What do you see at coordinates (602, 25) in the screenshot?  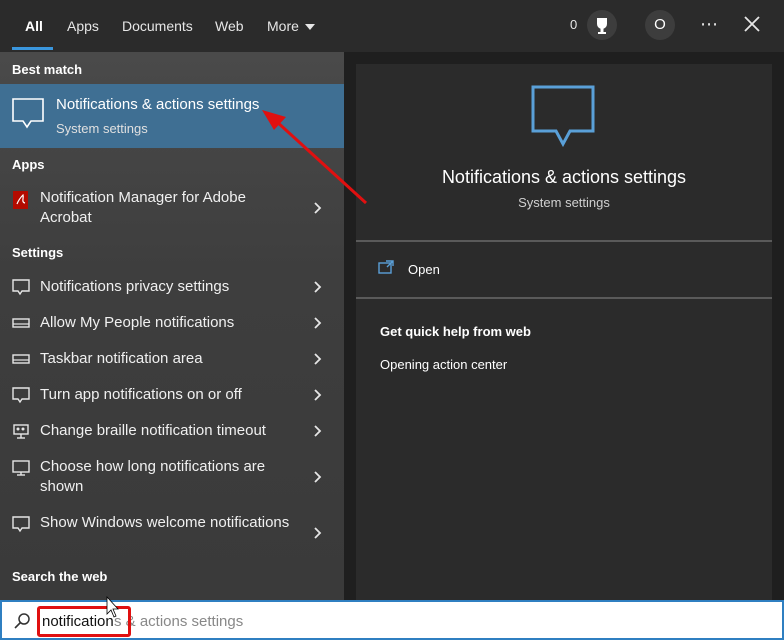 I see `trophy-icon` at bounding box center [602, 25].